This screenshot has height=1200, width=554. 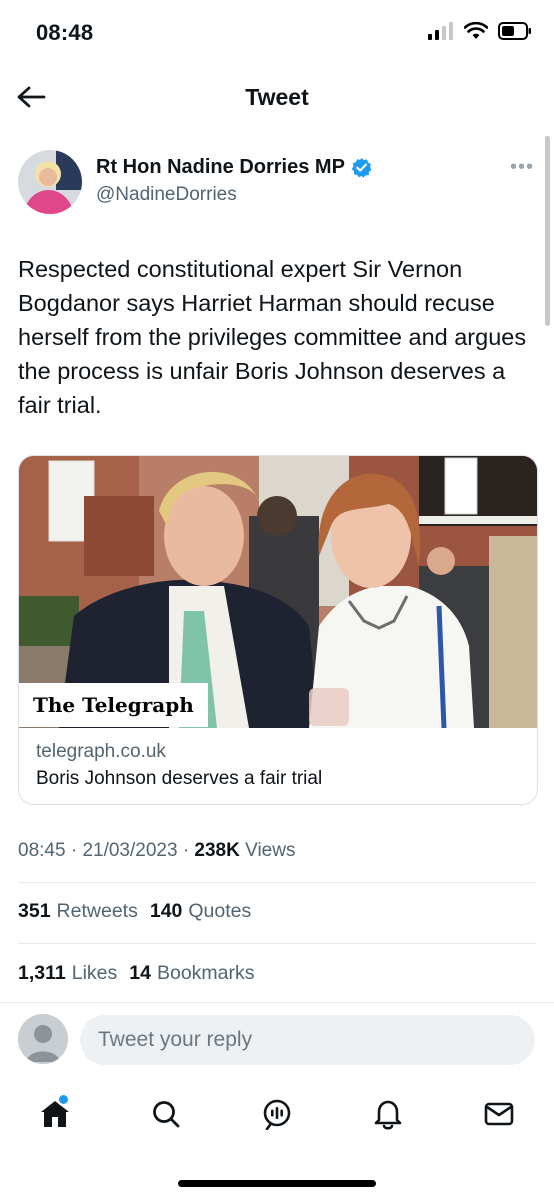 What do you see at coordinates (55, 1114) in the screenshot?
I see `nav-home` at bounding box center [55, 1114].